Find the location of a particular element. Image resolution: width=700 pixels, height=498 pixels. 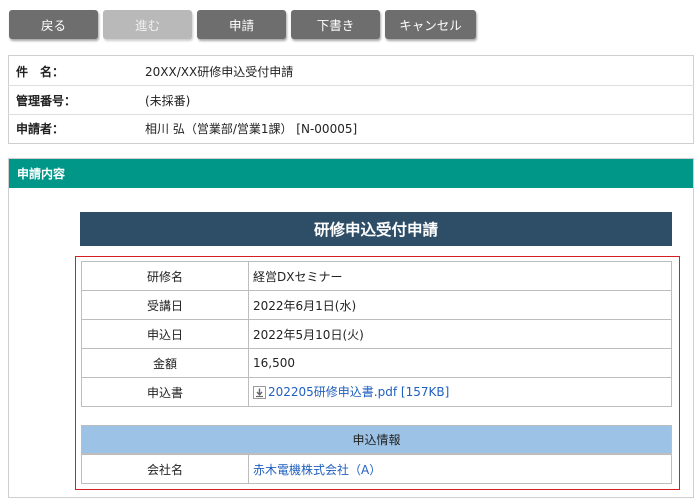

applicant-label: 申請者： is located at coordinates (40, 128).